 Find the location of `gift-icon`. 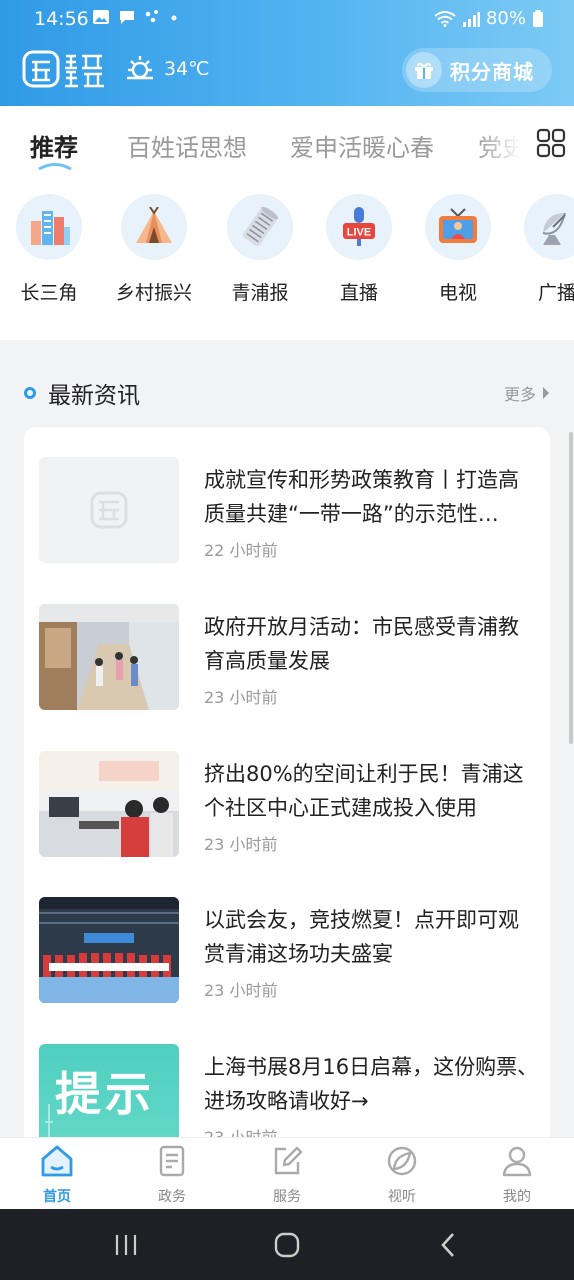

gift-icon is located at coordinates (424, 70).